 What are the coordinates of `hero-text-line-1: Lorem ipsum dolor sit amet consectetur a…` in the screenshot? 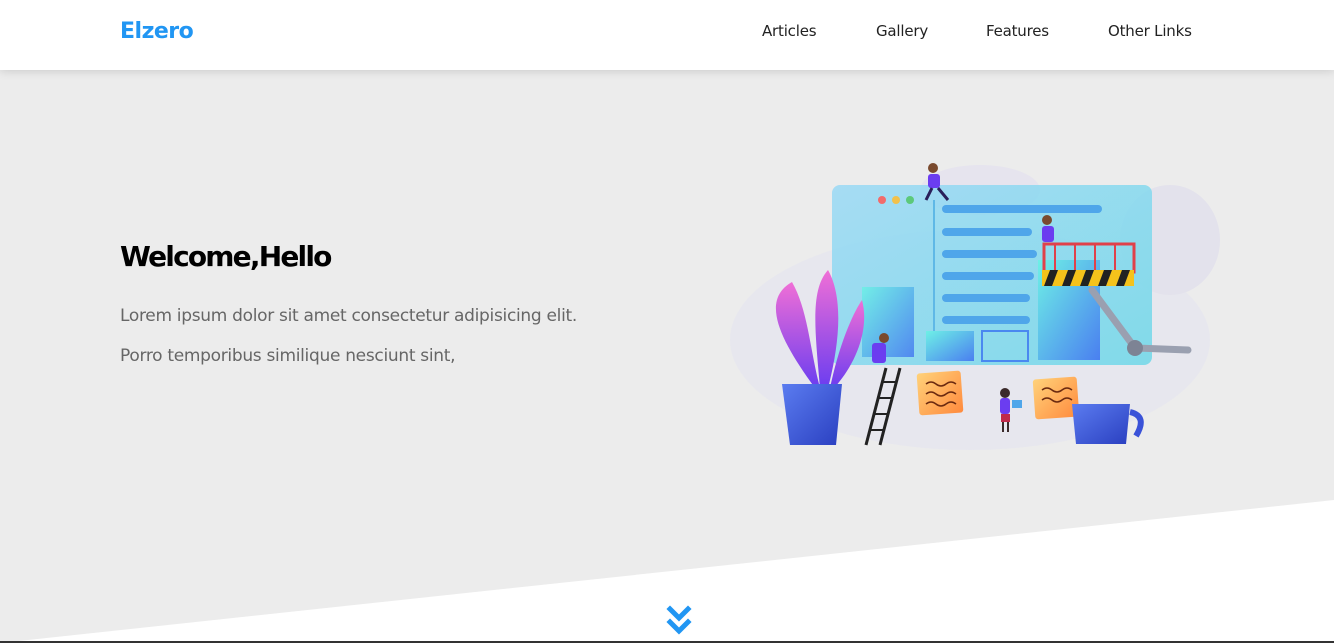 It's located at (348, 316).